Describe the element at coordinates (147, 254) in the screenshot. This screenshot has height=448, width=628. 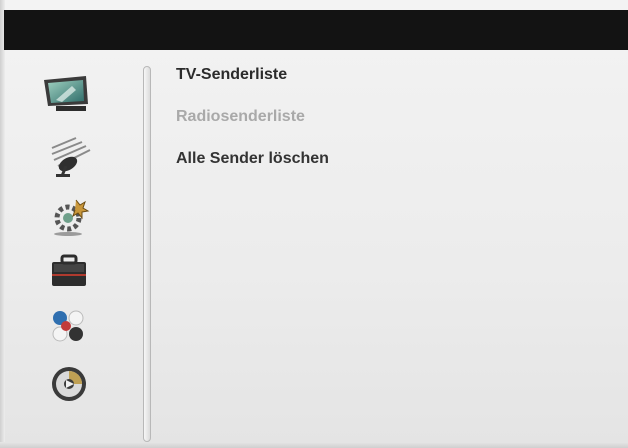
I see `menu-scrollbar` at that location.